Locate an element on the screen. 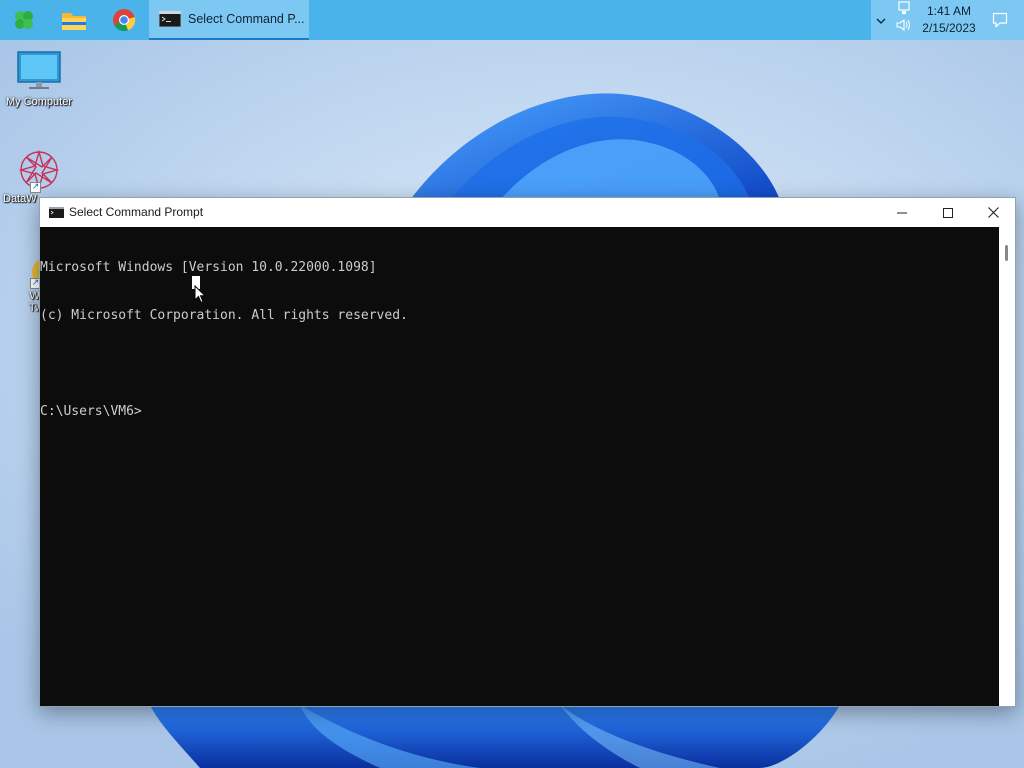  close-icon is located at coordinates (993, 212).